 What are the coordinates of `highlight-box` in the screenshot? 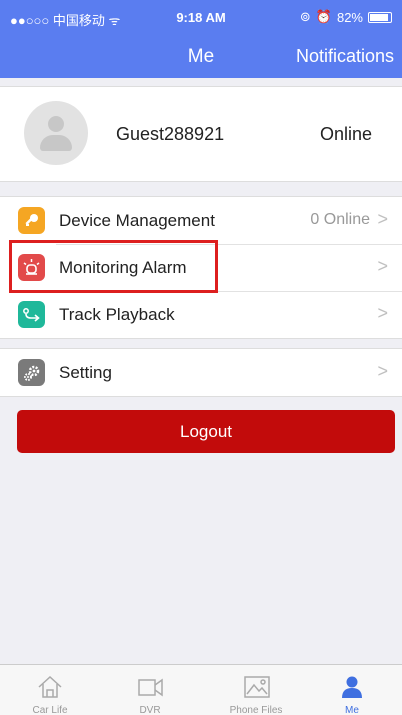 It's located at (113, 266).